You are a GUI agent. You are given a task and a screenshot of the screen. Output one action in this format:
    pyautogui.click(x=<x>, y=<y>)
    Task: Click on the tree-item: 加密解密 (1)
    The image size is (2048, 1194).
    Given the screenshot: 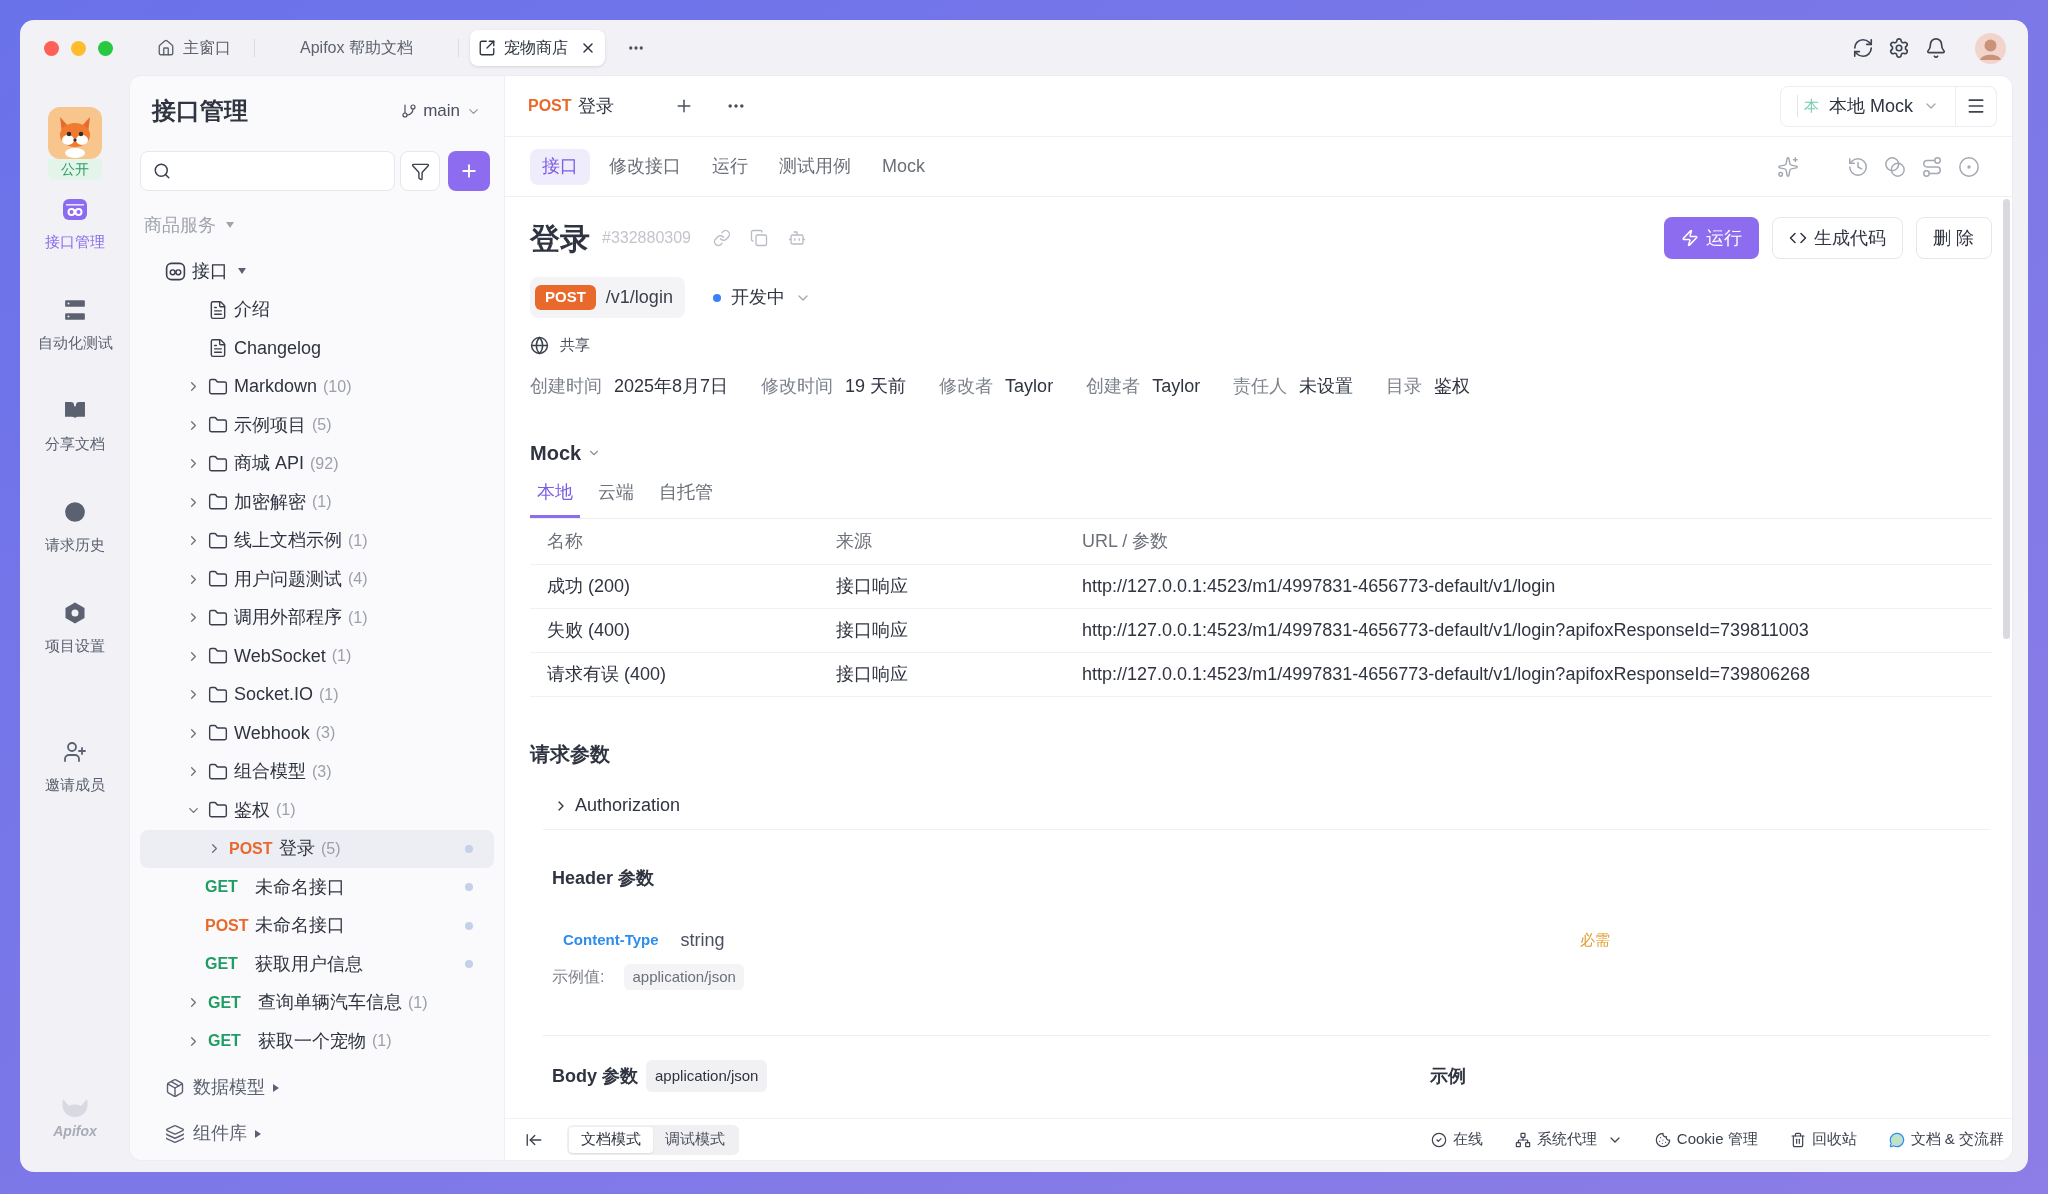 What is the action you would take?
    pyautogui.click(x=258, y=502)
    